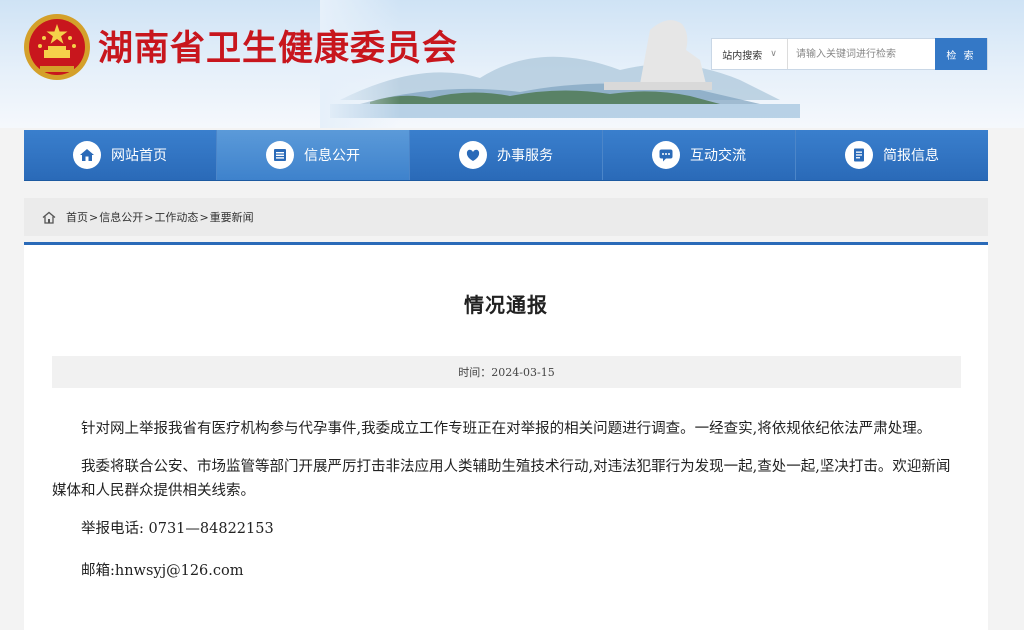 The height and width of the screenshot is (630, 1024). Describe the element at coordinates (162, 571) in the screenshot. I see `report-email: 邮箱:hnwsyj@126.com` at that location.